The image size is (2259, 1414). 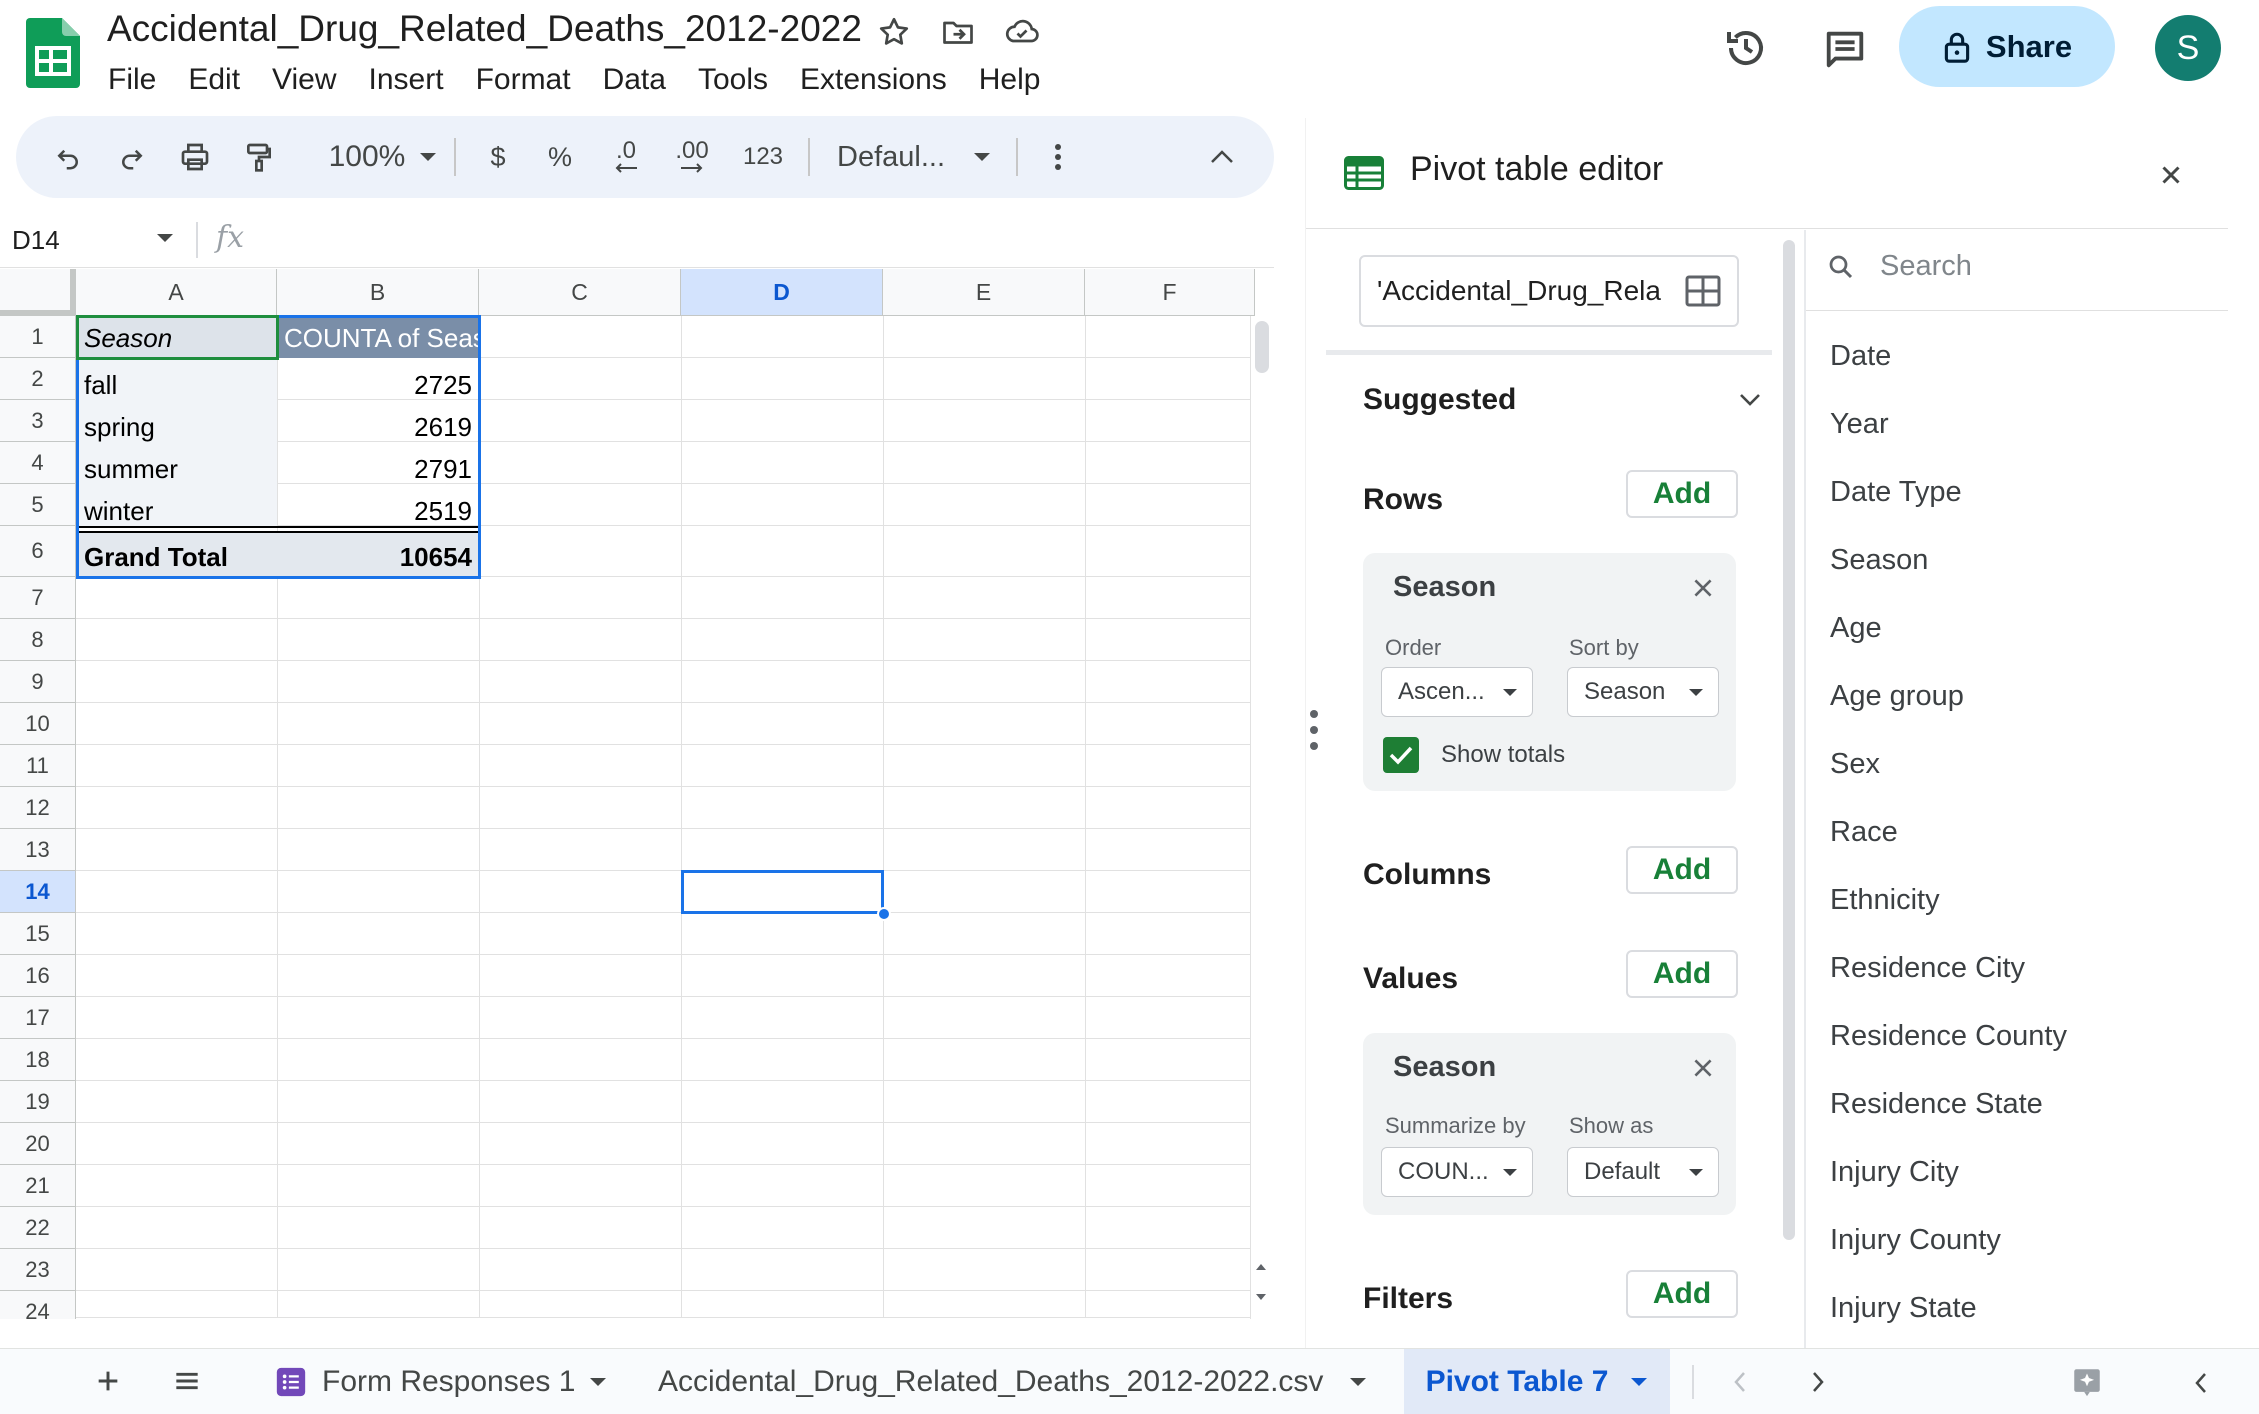 I want to click on field-item: Sex, so click(x=1855, y=764).